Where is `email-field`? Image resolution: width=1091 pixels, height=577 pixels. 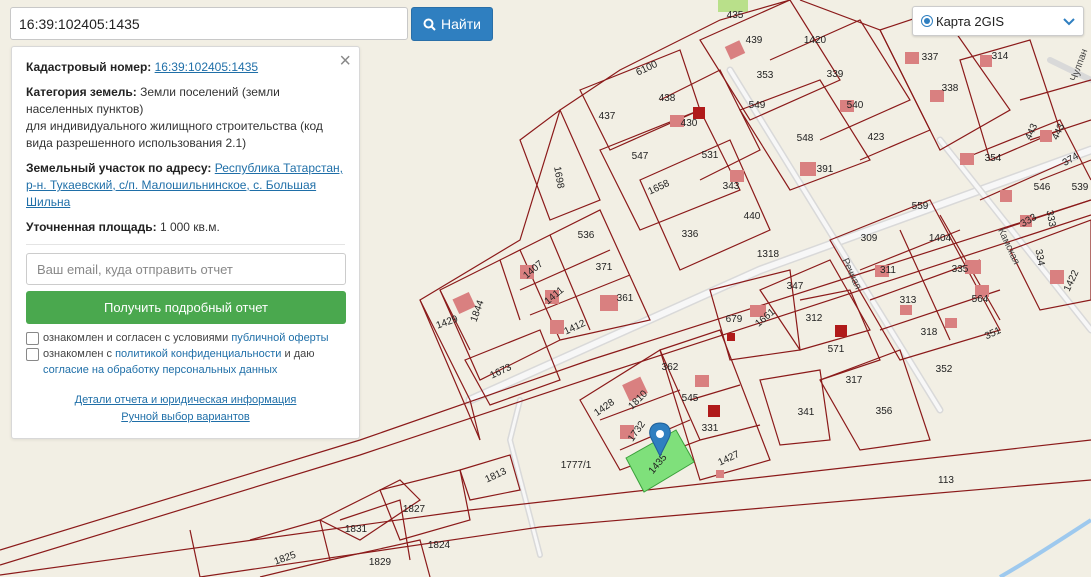 email-field is located at coordinates (186, 269).